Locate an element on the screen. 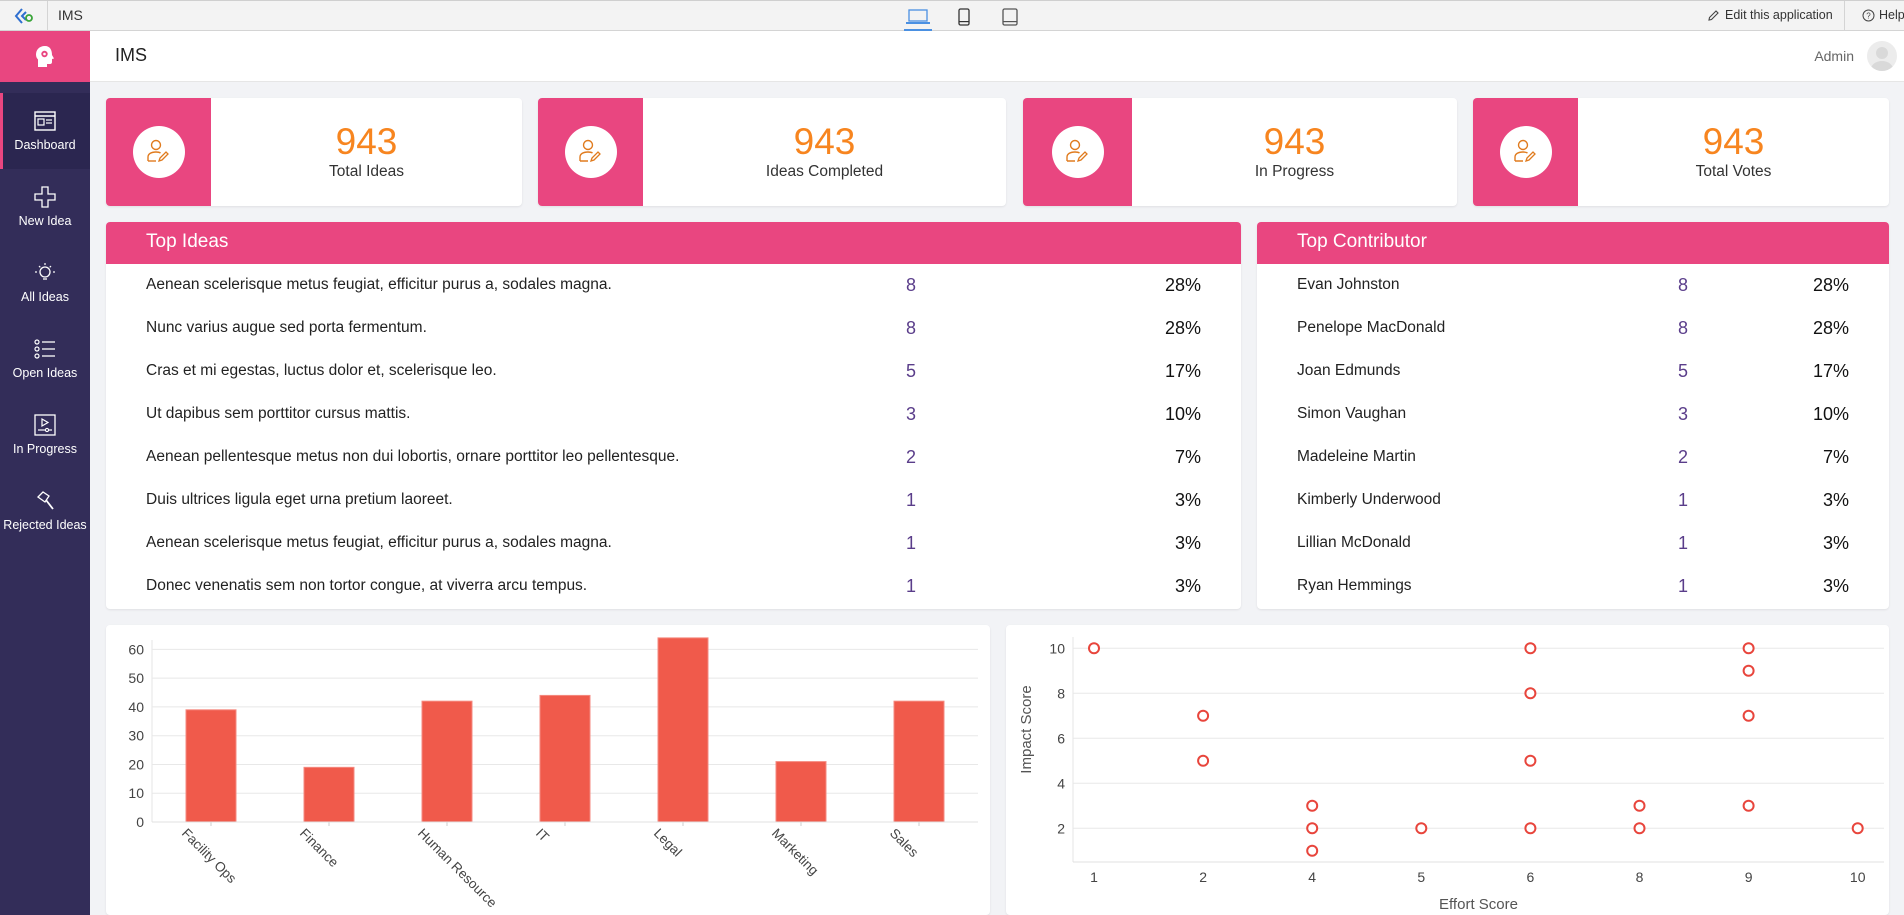  bar-legal is located at coordinates (683, 730).